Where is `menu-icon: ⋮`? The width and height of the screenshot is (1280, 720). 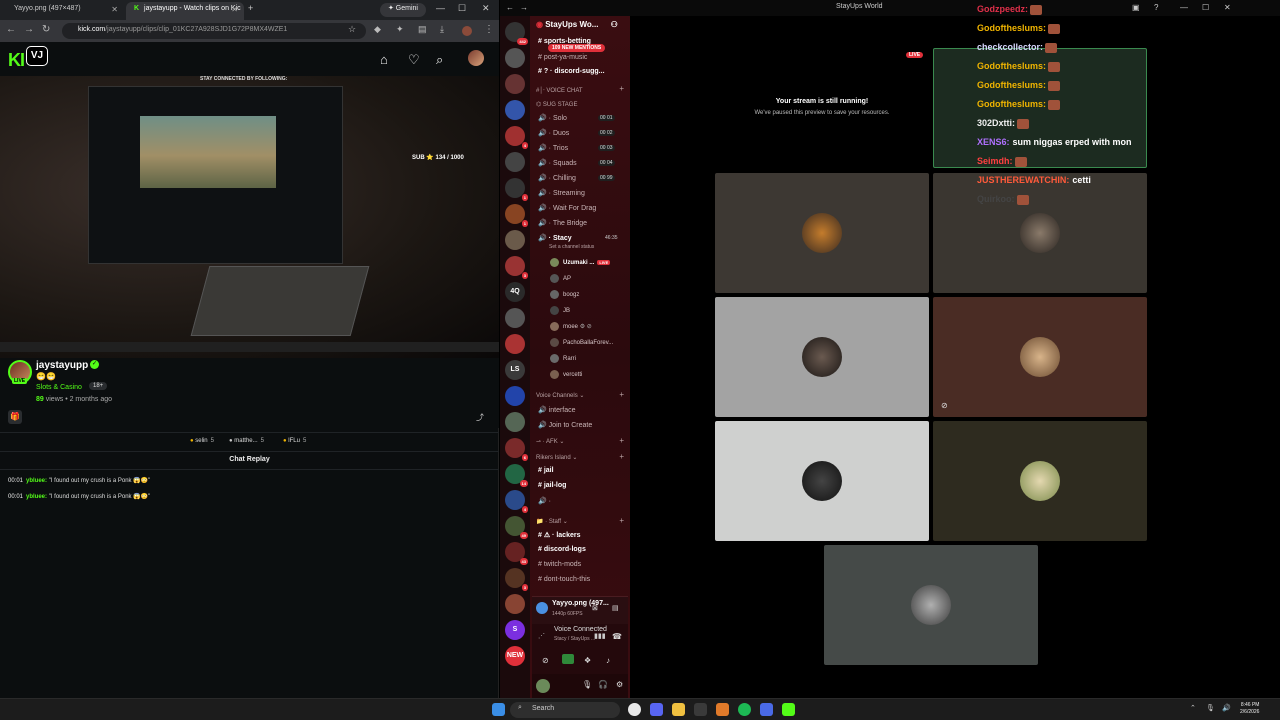 menu-icon: ⋮ is located at coordinates (489, 29).